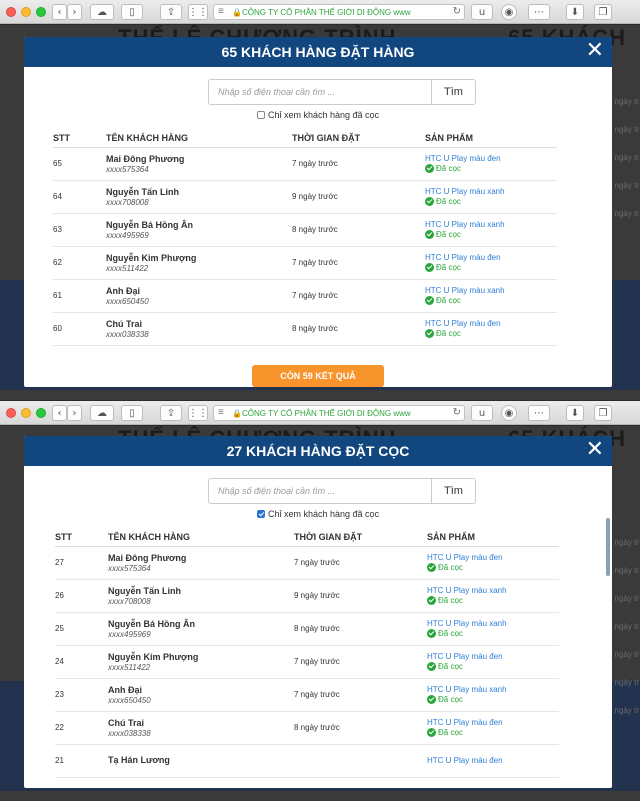  What do you see at coordinates (448, 201) in the screenshot?
I see `deposit-status-label: Đã cọc` at bounding box center [448, 201].